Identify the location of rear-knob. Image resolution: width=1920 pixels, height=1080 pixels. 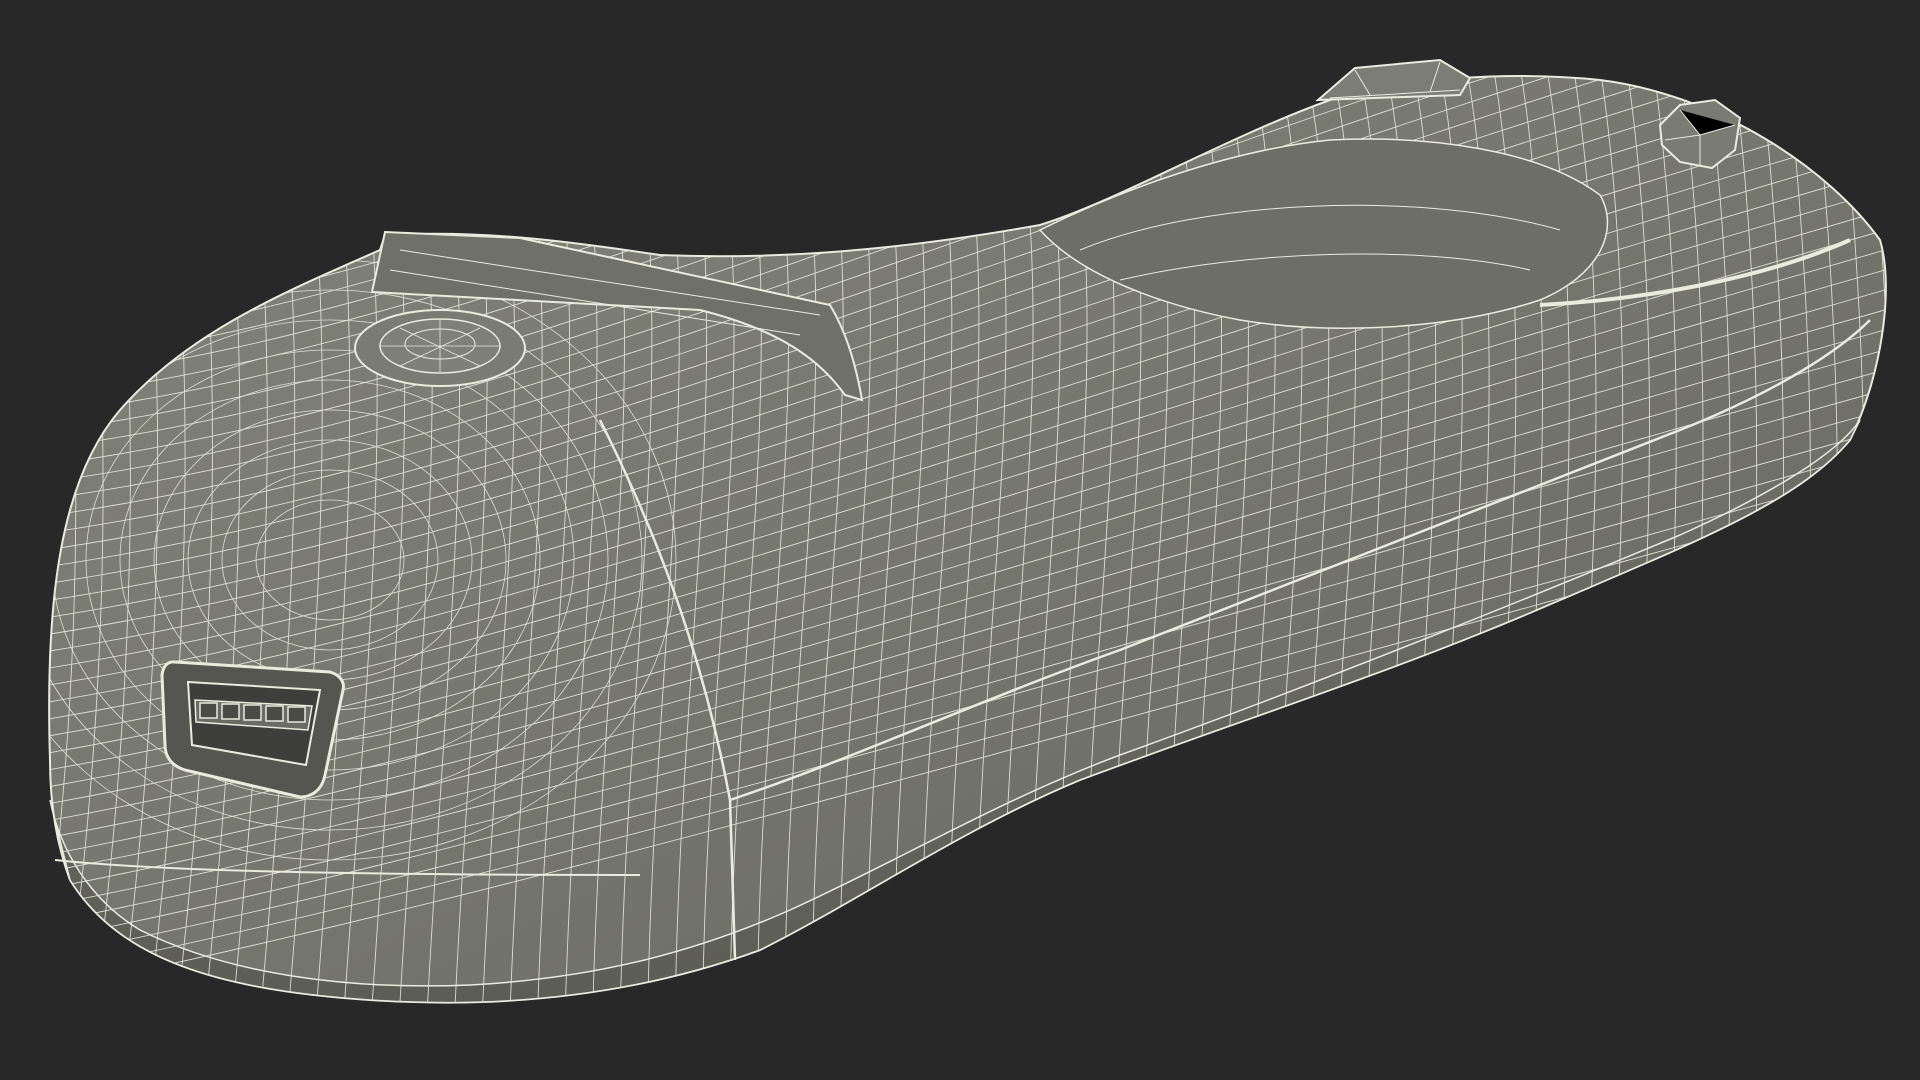
(1393, 80).